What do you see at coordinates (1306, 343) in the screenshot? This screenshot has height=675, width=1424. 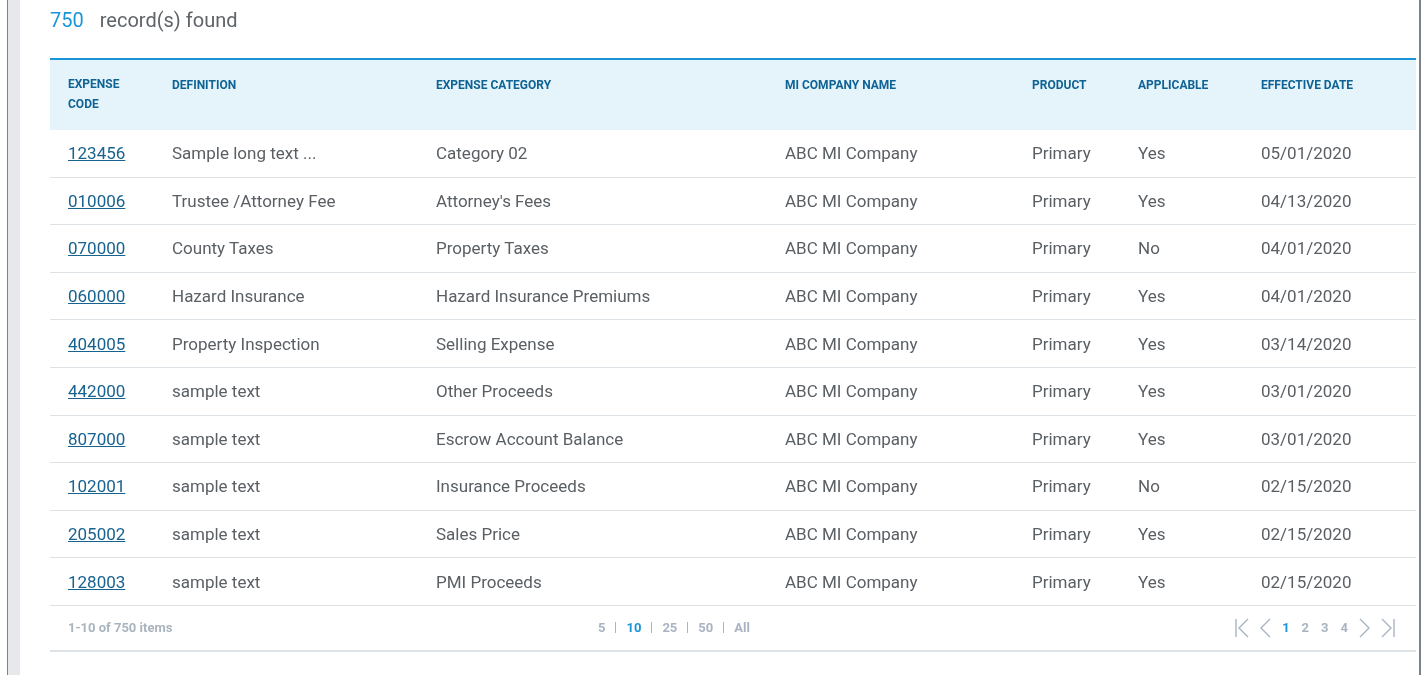 I see `table-cell: 03/14/2020` at bounding box center [1306, 343].